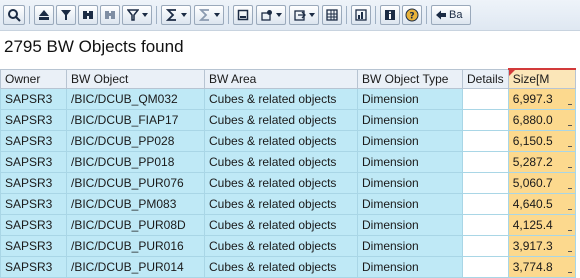 Image resolution: width=580 pixels, height=278 pixels. What do you see at coordinates (88, 15) in the screenshot?
I see `find-button` at bounding box center [88, 15].